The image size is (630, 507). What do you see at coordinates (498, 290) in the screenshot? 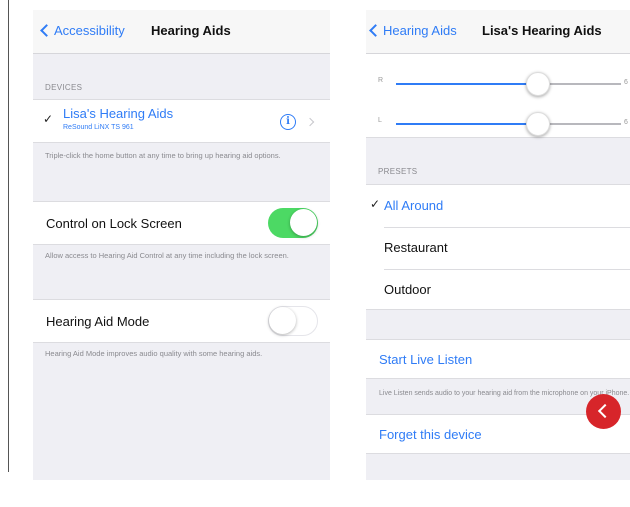
I see `preset-outdoor: Outdoor` at bounding box center [498, 290].